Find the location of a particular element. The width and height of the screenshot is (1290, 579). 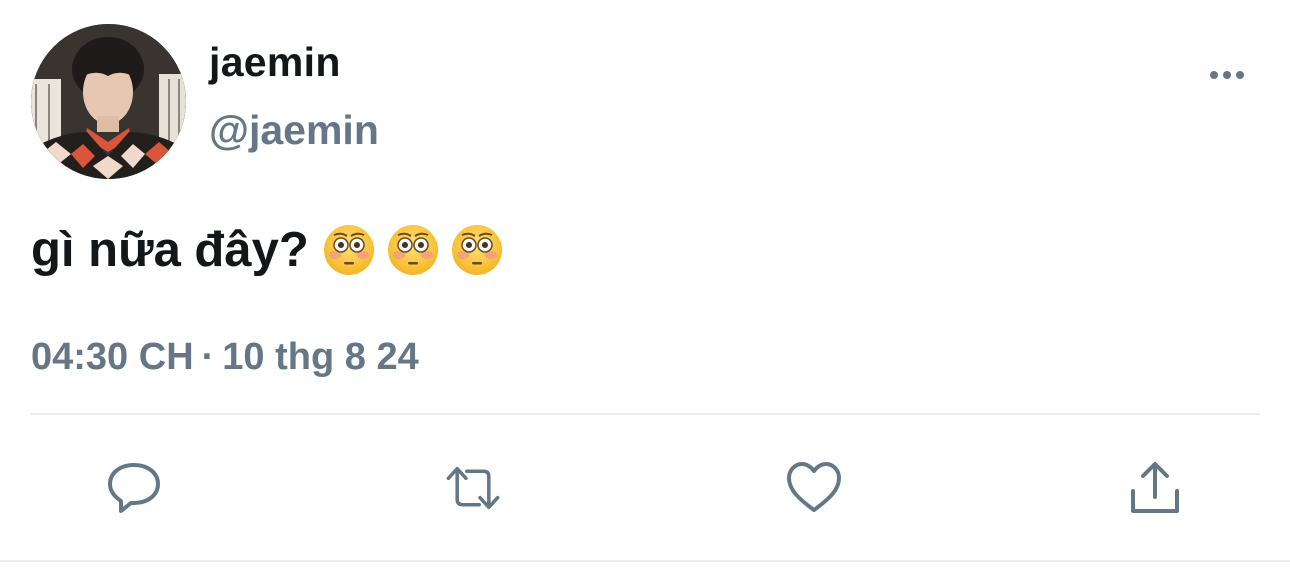

retweet-icon is located at coordinates (473, 488).